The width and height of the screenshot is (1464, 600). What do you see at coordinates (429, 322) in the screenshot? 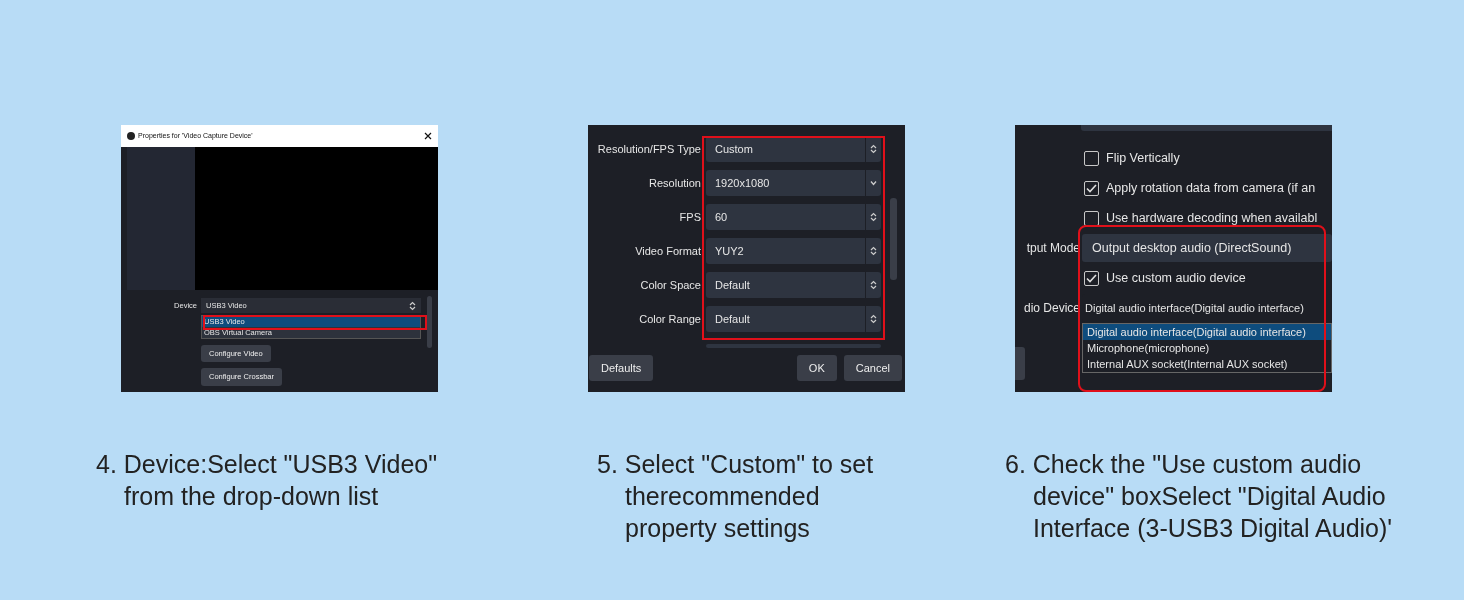
I see `scrollbar` at bounding box center [429, 322].